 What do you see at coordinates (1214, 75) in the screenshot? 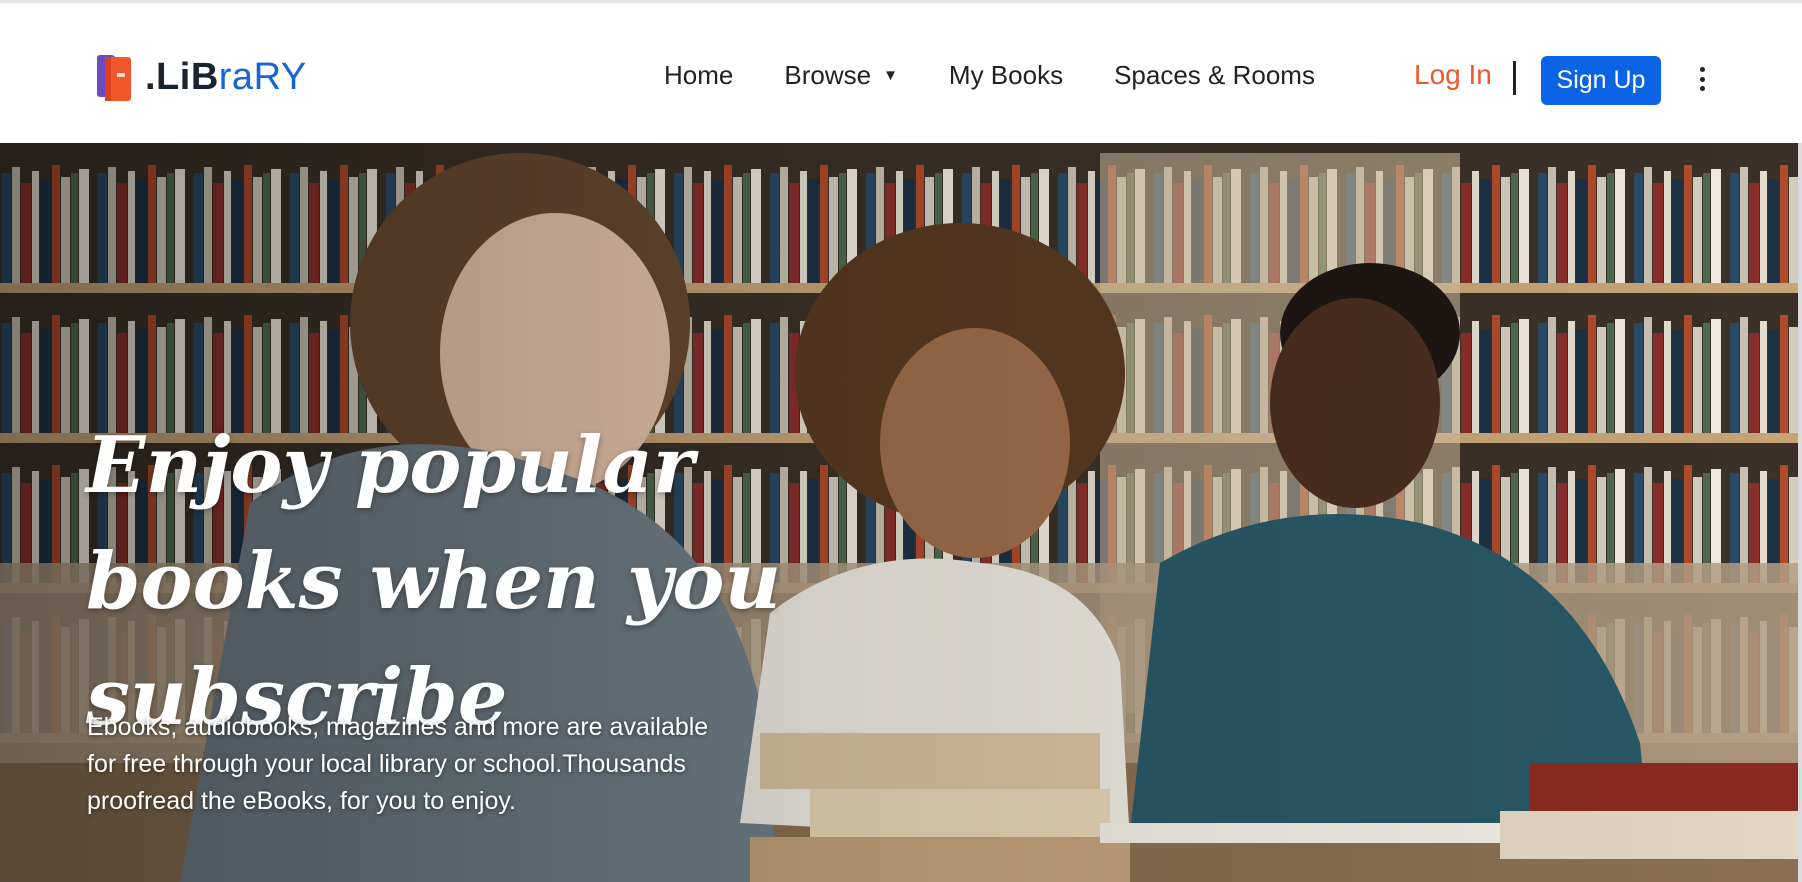
I see `nav-spaces-rooms: Spaces & Rooms` at bounding box center [1214, 75].